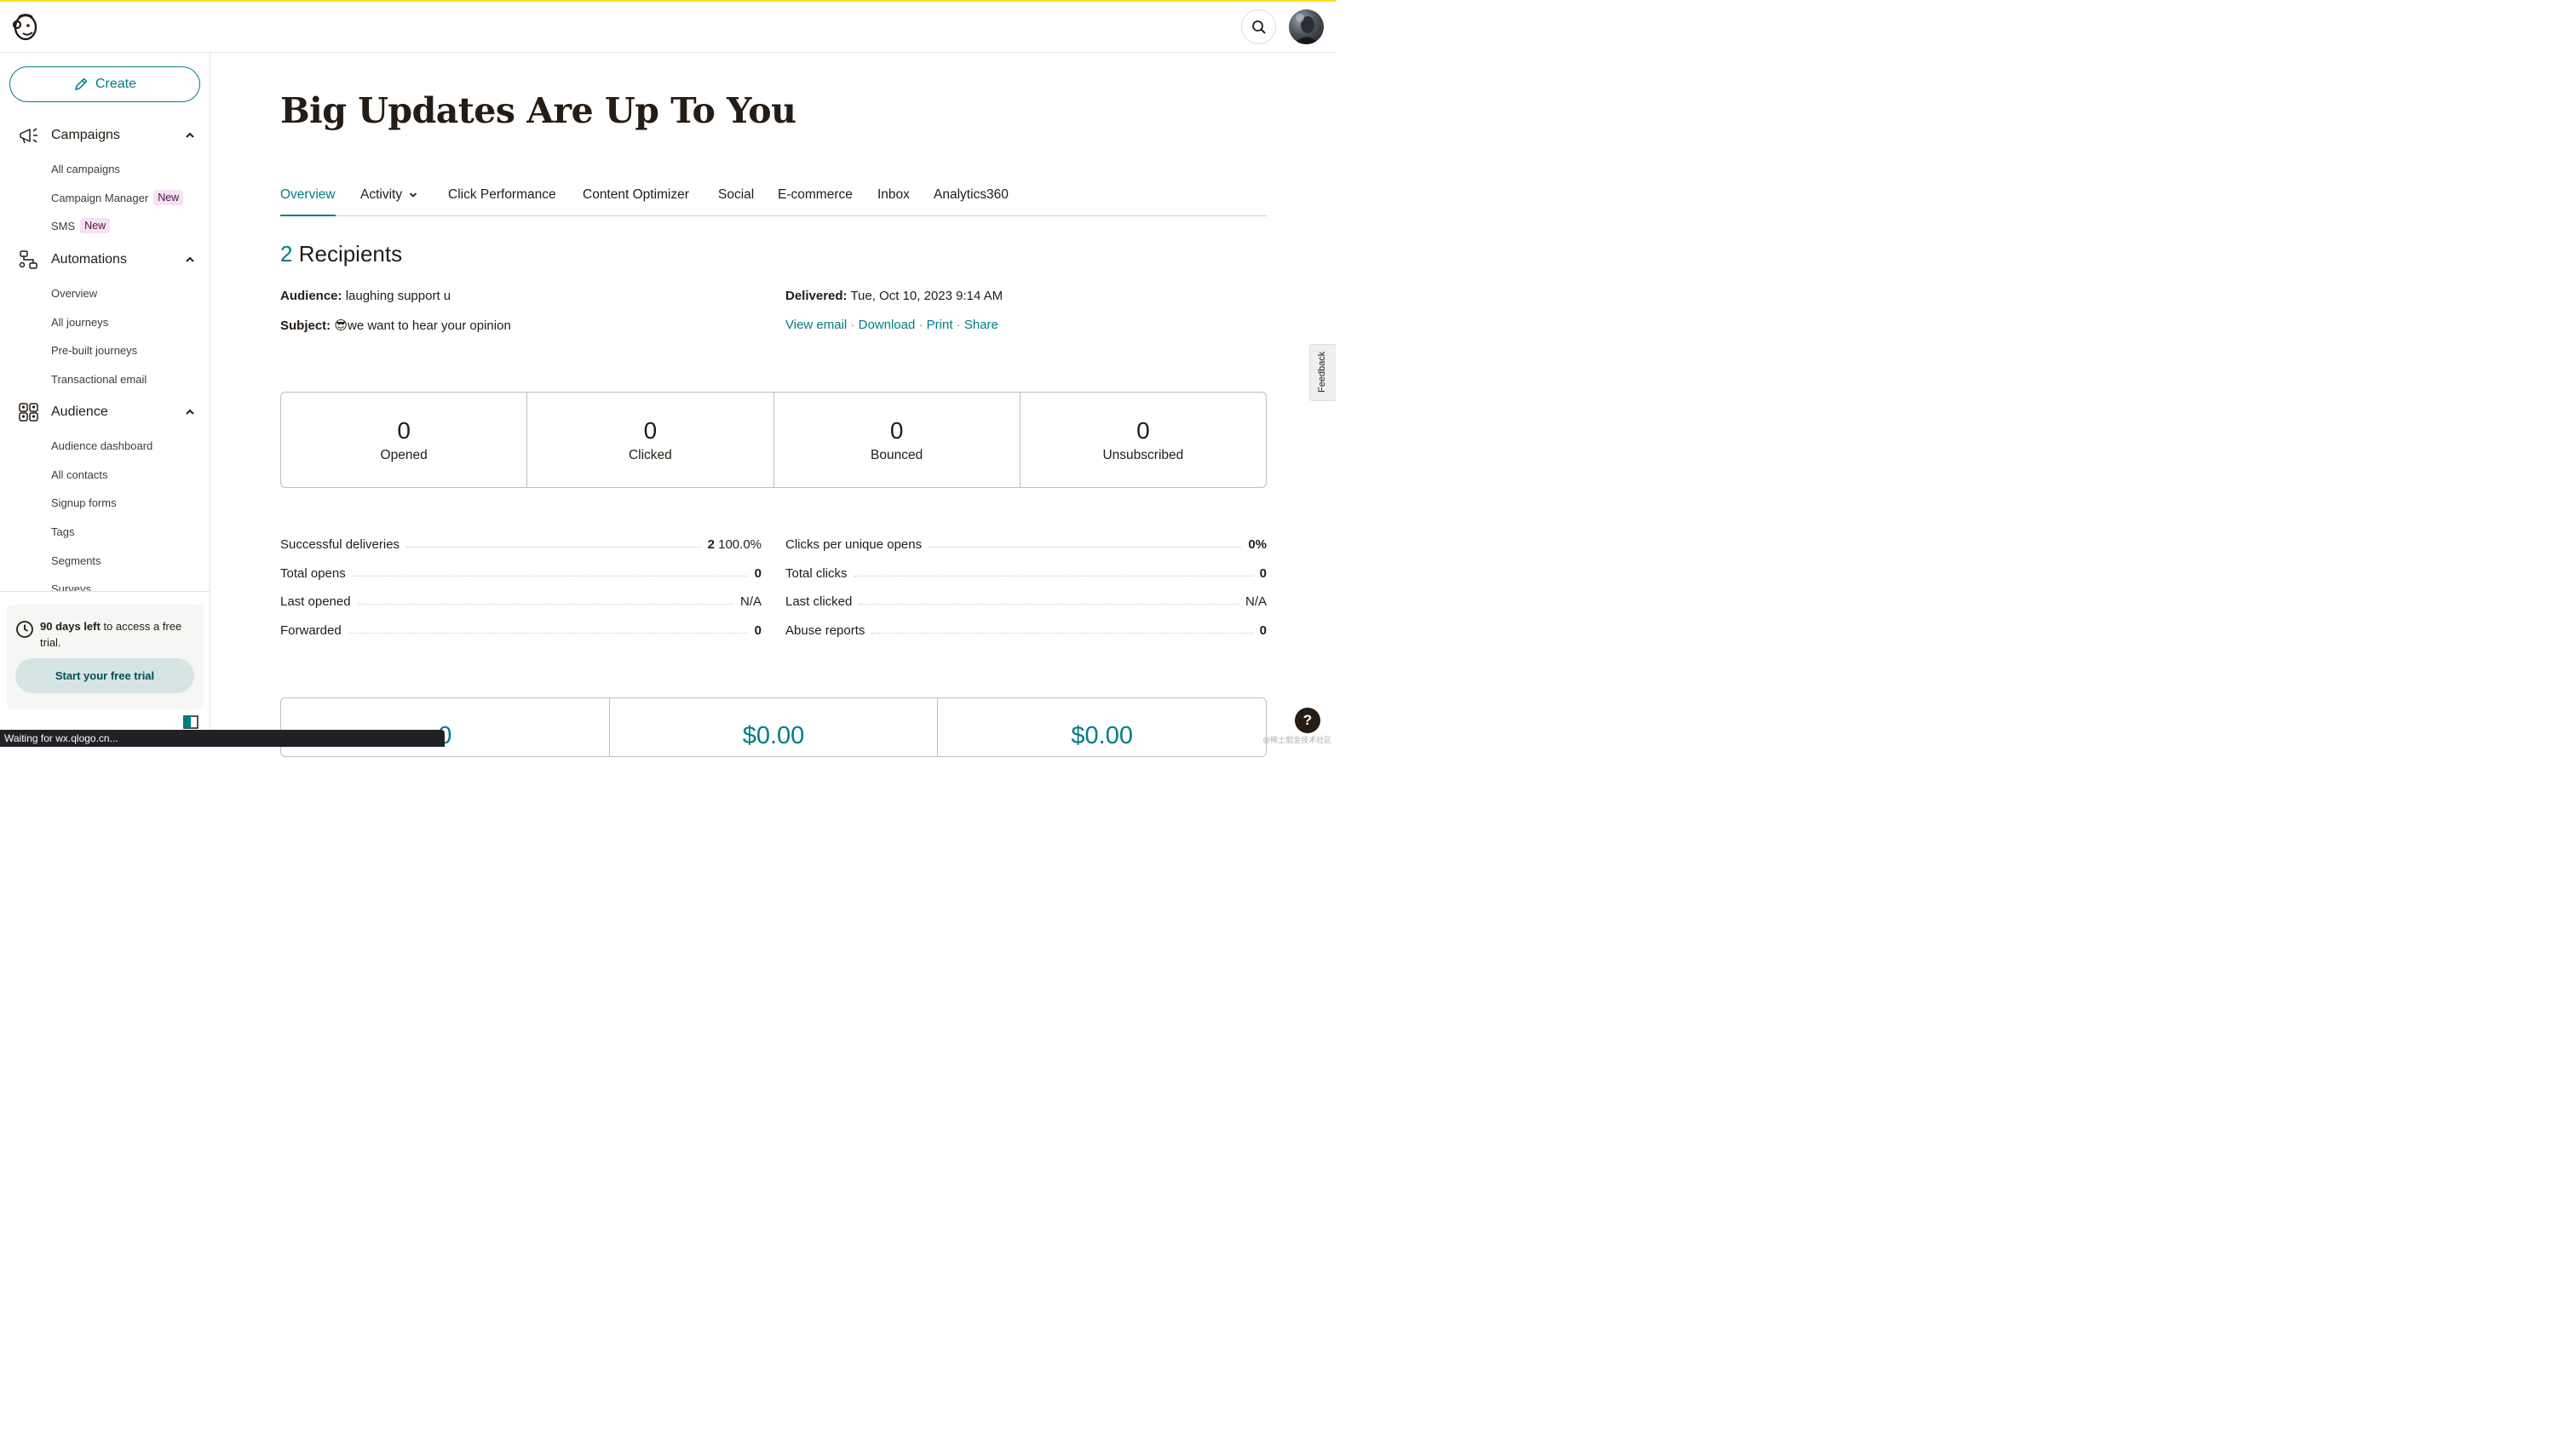  I want to click on automation-flow-icon, so click(28, 259).